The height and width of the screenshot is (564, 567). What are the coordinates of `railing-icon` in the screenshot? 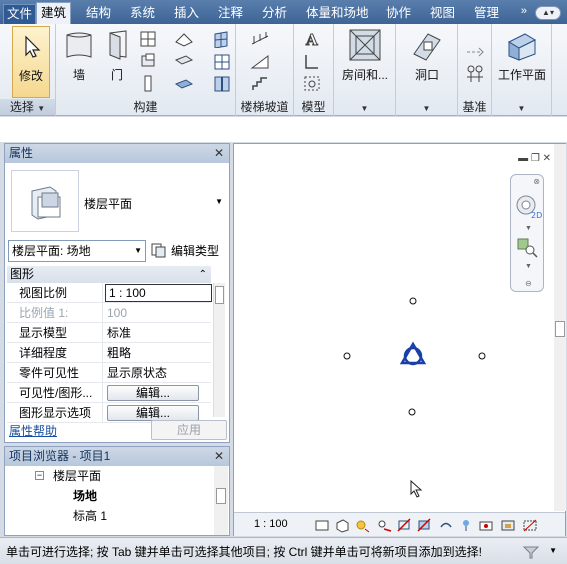 It's located at (260, 39).